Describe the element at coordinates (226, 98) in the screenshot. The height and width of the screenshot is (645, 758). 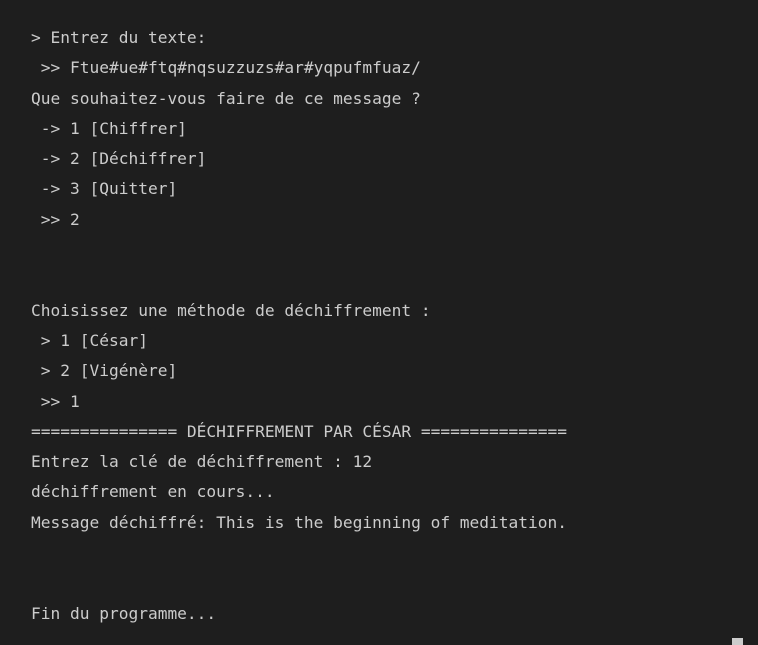
I see `terminal-line: Que souhaitez-vous faire de ce message ?` at that location.